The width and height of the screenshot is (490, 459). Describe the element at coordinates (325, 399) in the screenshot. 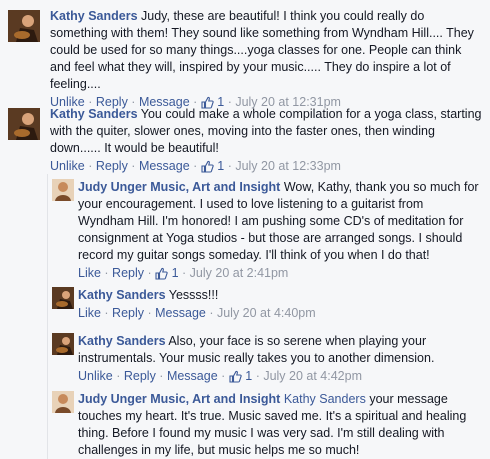

I see `mention-link: Kathy Sanders` at that location.